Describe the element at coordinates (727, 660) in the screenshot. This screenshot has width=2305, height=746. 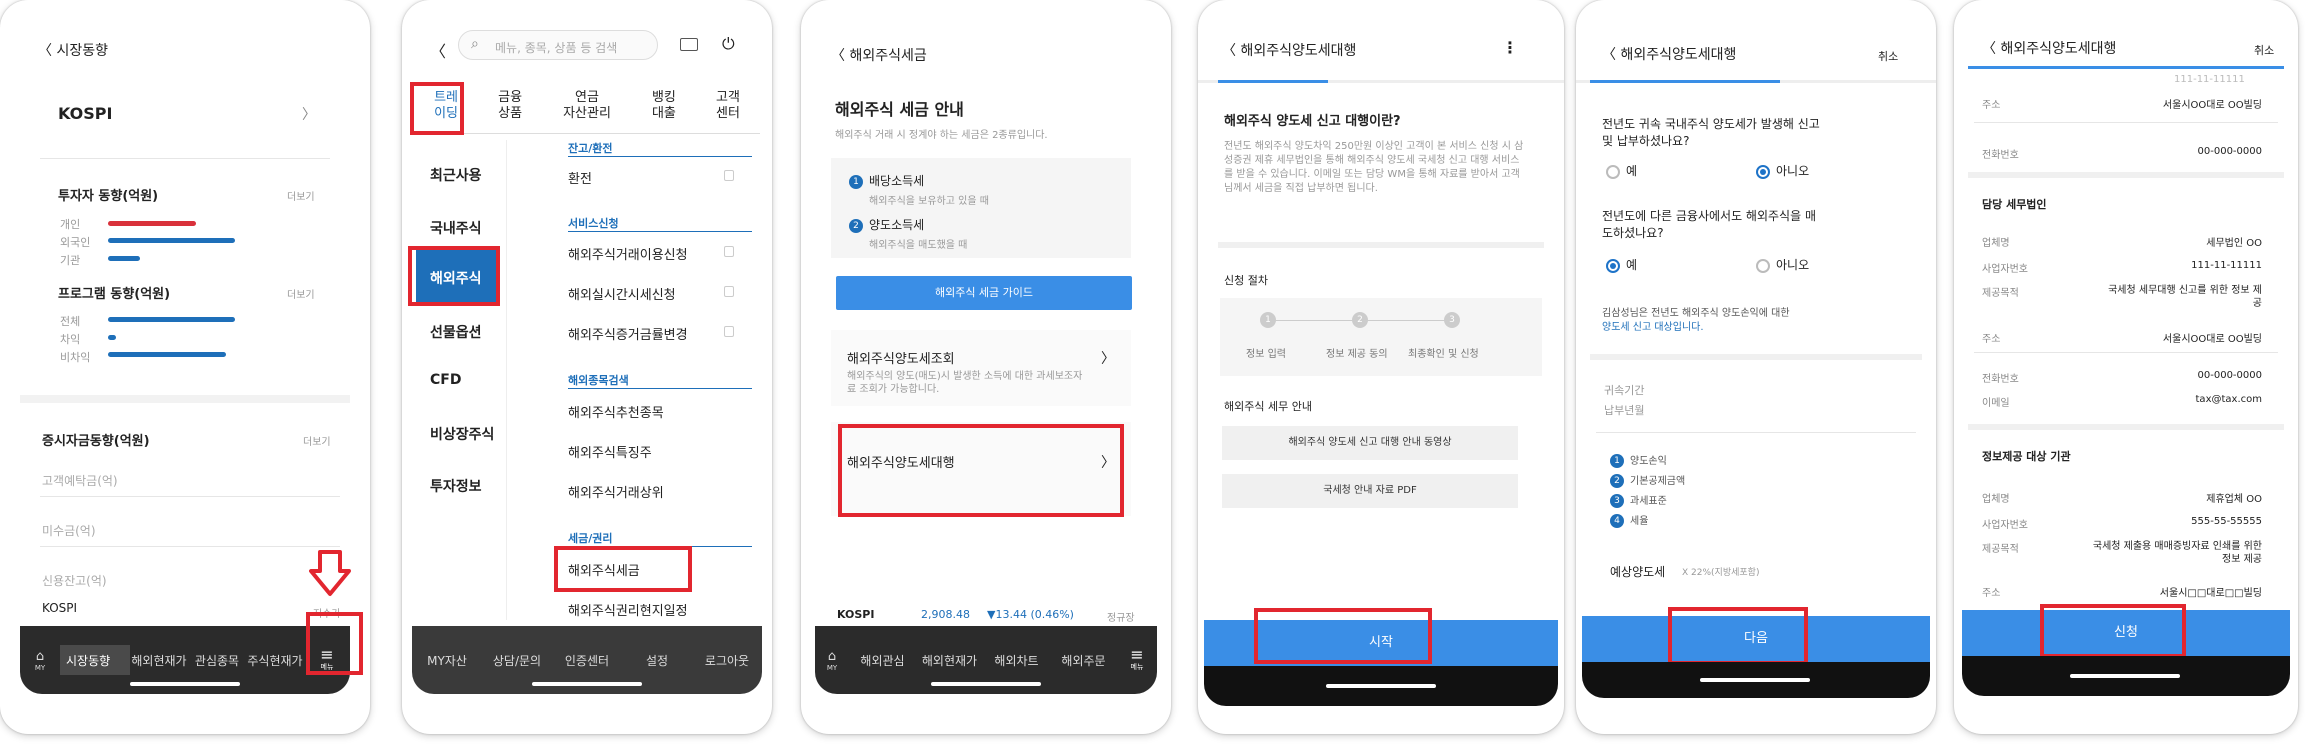
I see `bottom-menu-item: 로그아웃` at that location.